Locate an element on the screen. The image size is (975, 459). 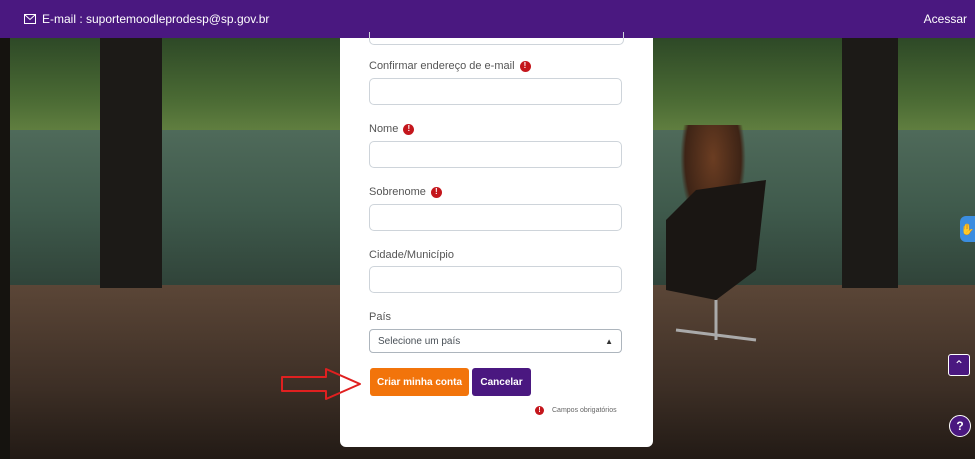
red-arrow-annotation is located at coordinates (321, 384).